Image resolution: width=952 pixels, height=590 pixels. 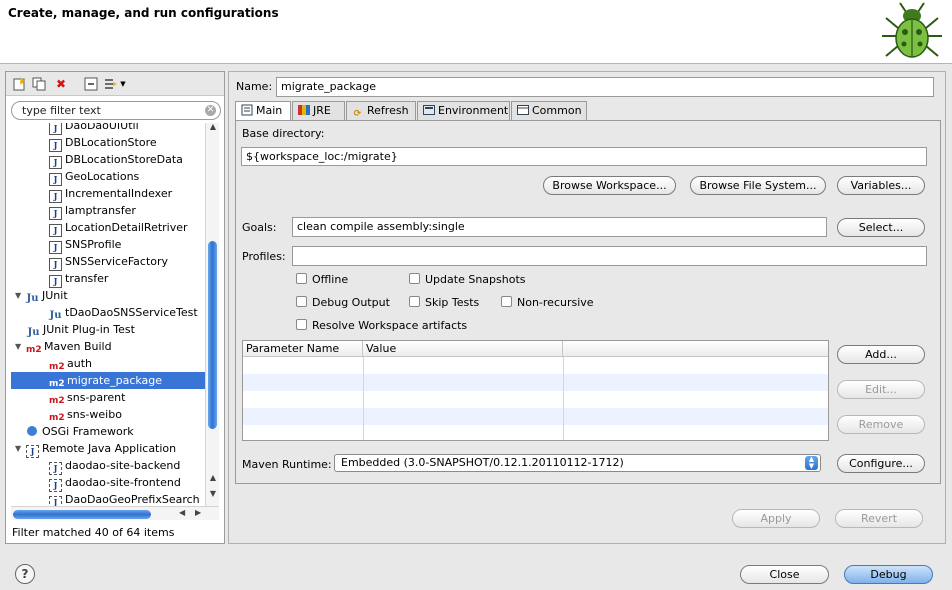 I want to click on tree-item: Jdaodao-site-backend, so click(x=108, y=466).